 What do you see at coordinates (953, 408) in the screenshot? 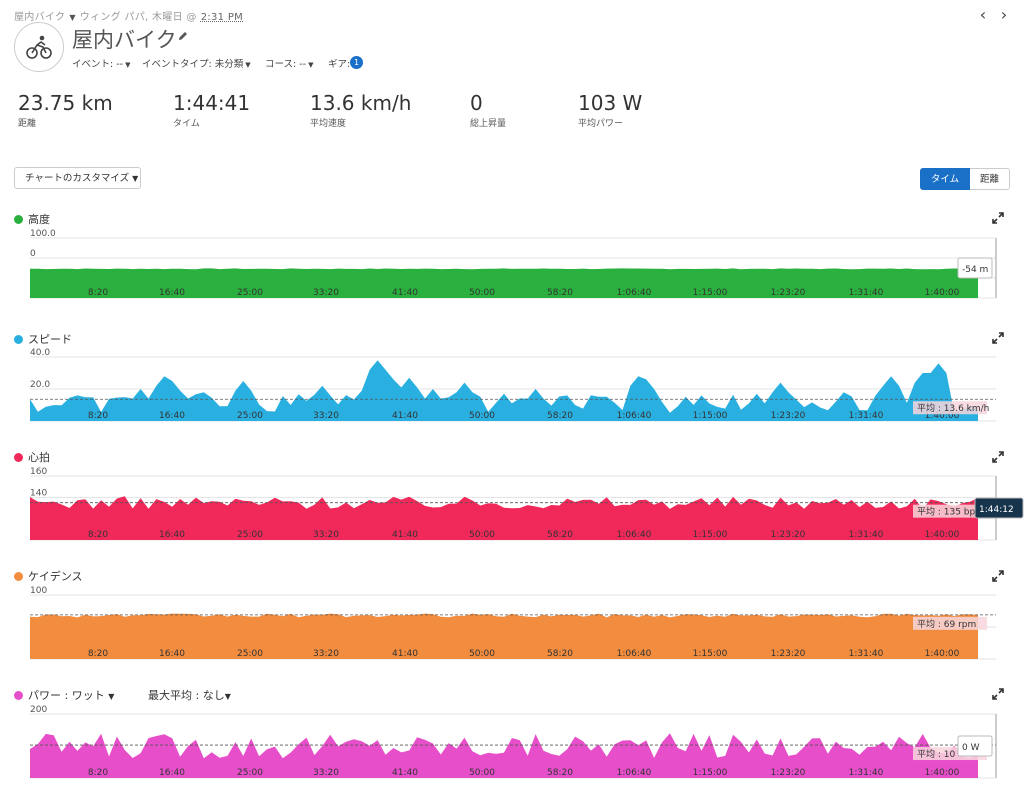
I see `average-label: 平均 : 13.6 km/h` at bounding box center [953, 408].